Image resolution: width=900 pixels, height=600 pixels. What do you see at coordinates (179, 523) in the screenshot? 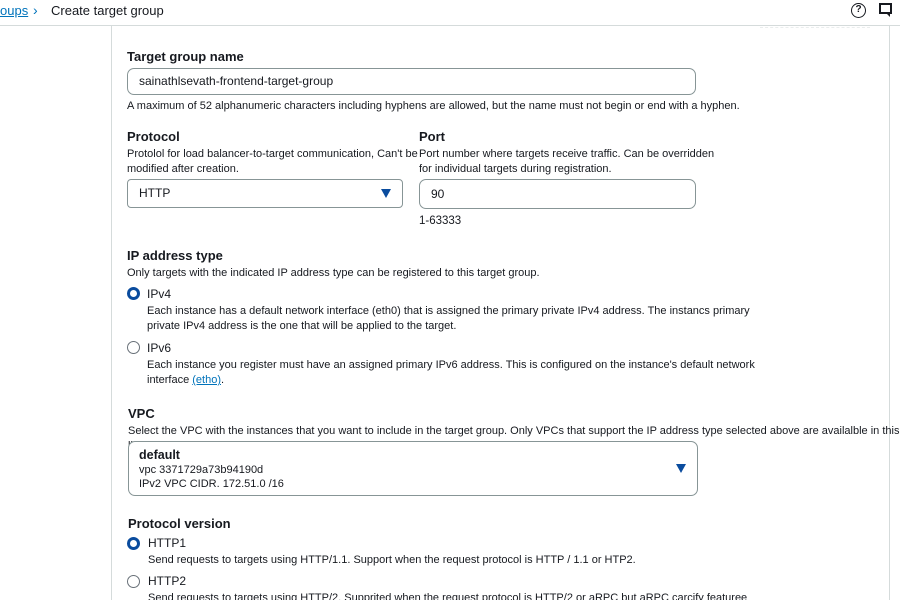
I see `protocol-version-label: Protocol version` at bounding box center [179, 523].